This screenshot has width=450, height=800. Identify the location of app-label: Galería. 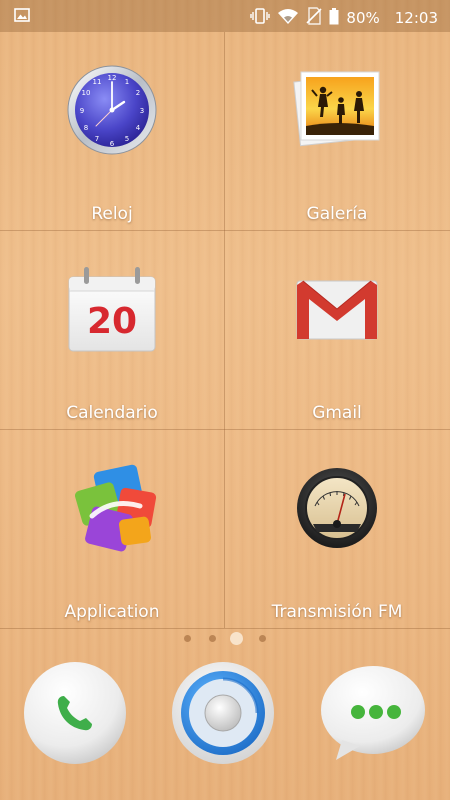
(337, 214).